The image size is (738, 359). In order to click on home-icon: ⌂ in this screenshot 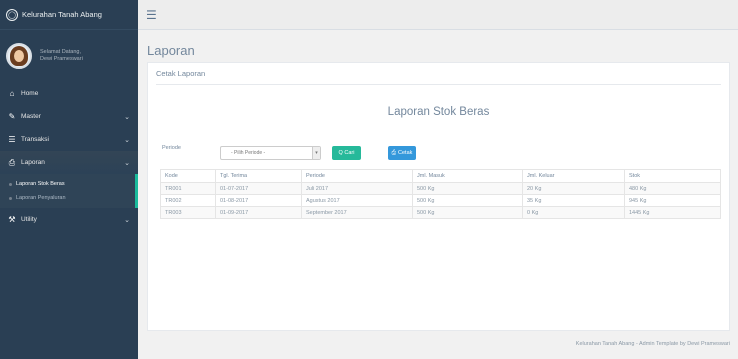, I will do `click(12, 93)`.